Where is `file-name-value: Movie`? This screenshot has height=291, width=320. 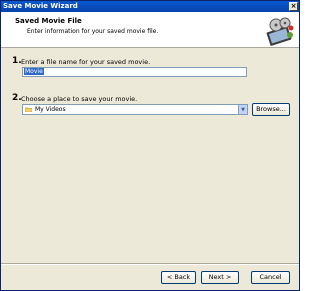
file-name-value: Movie is located at coordinates (34, 71).